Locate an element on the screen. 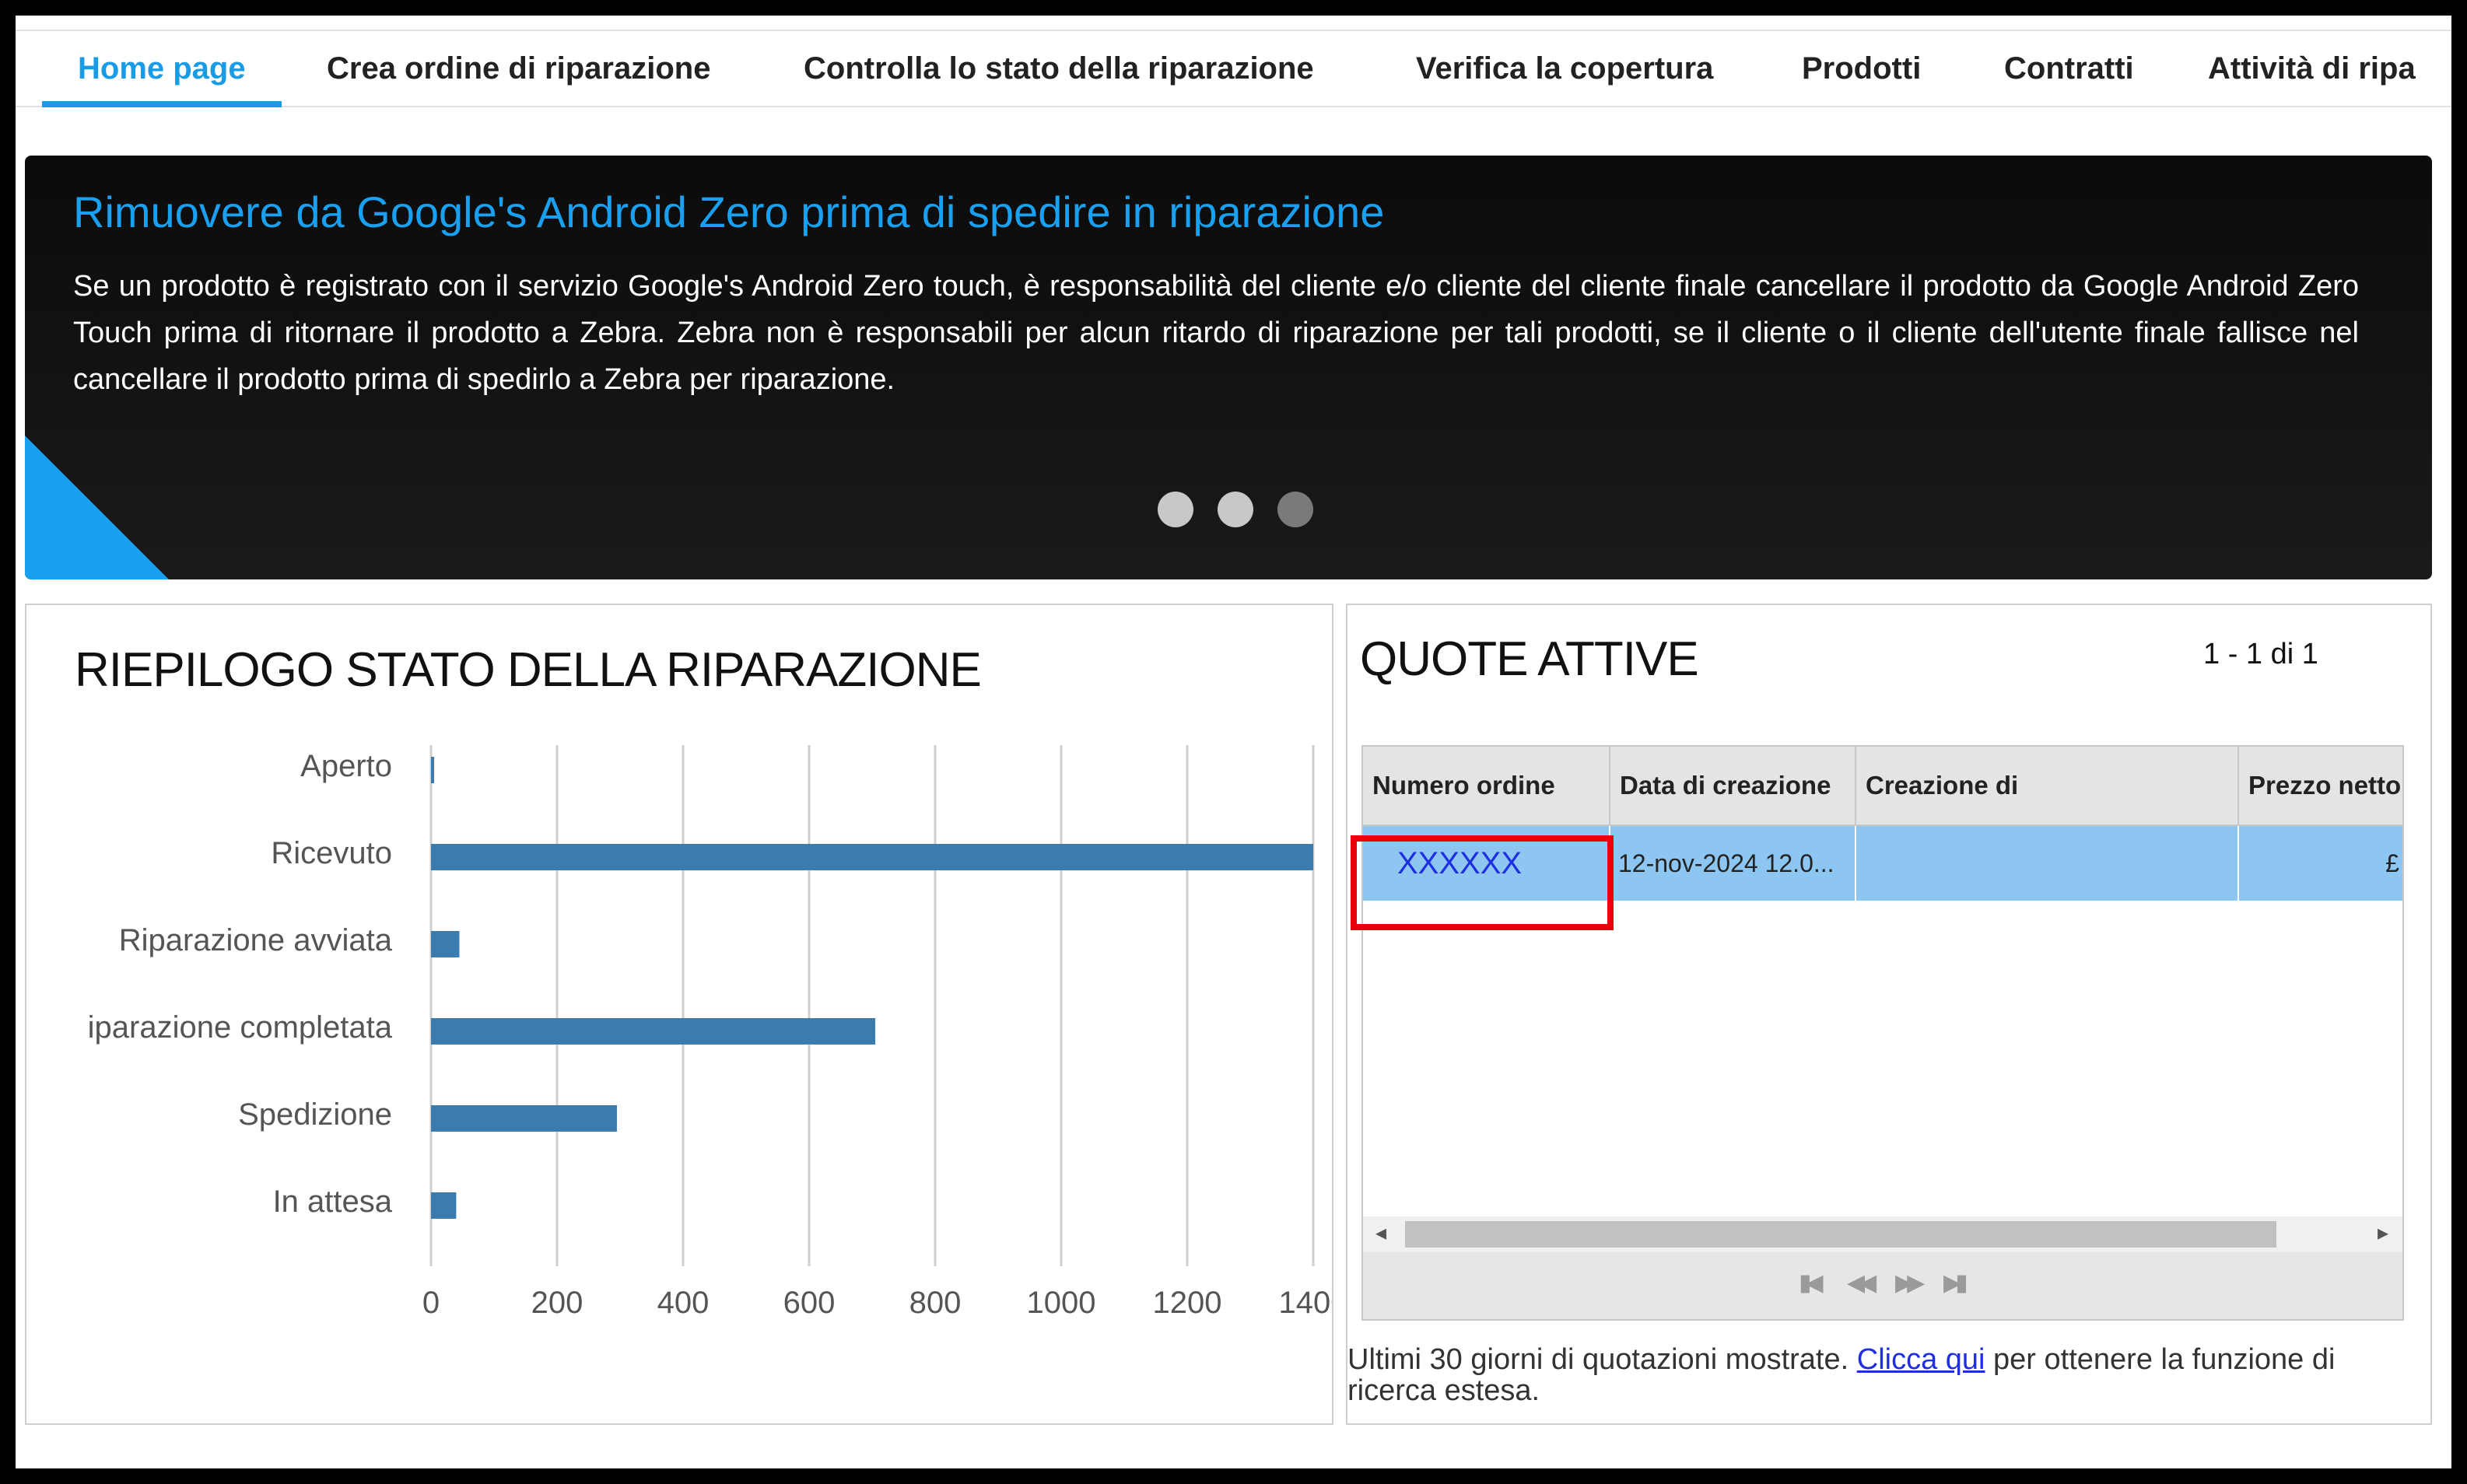  category-label: Riparazione avviata is located at coordinates (256, 940).